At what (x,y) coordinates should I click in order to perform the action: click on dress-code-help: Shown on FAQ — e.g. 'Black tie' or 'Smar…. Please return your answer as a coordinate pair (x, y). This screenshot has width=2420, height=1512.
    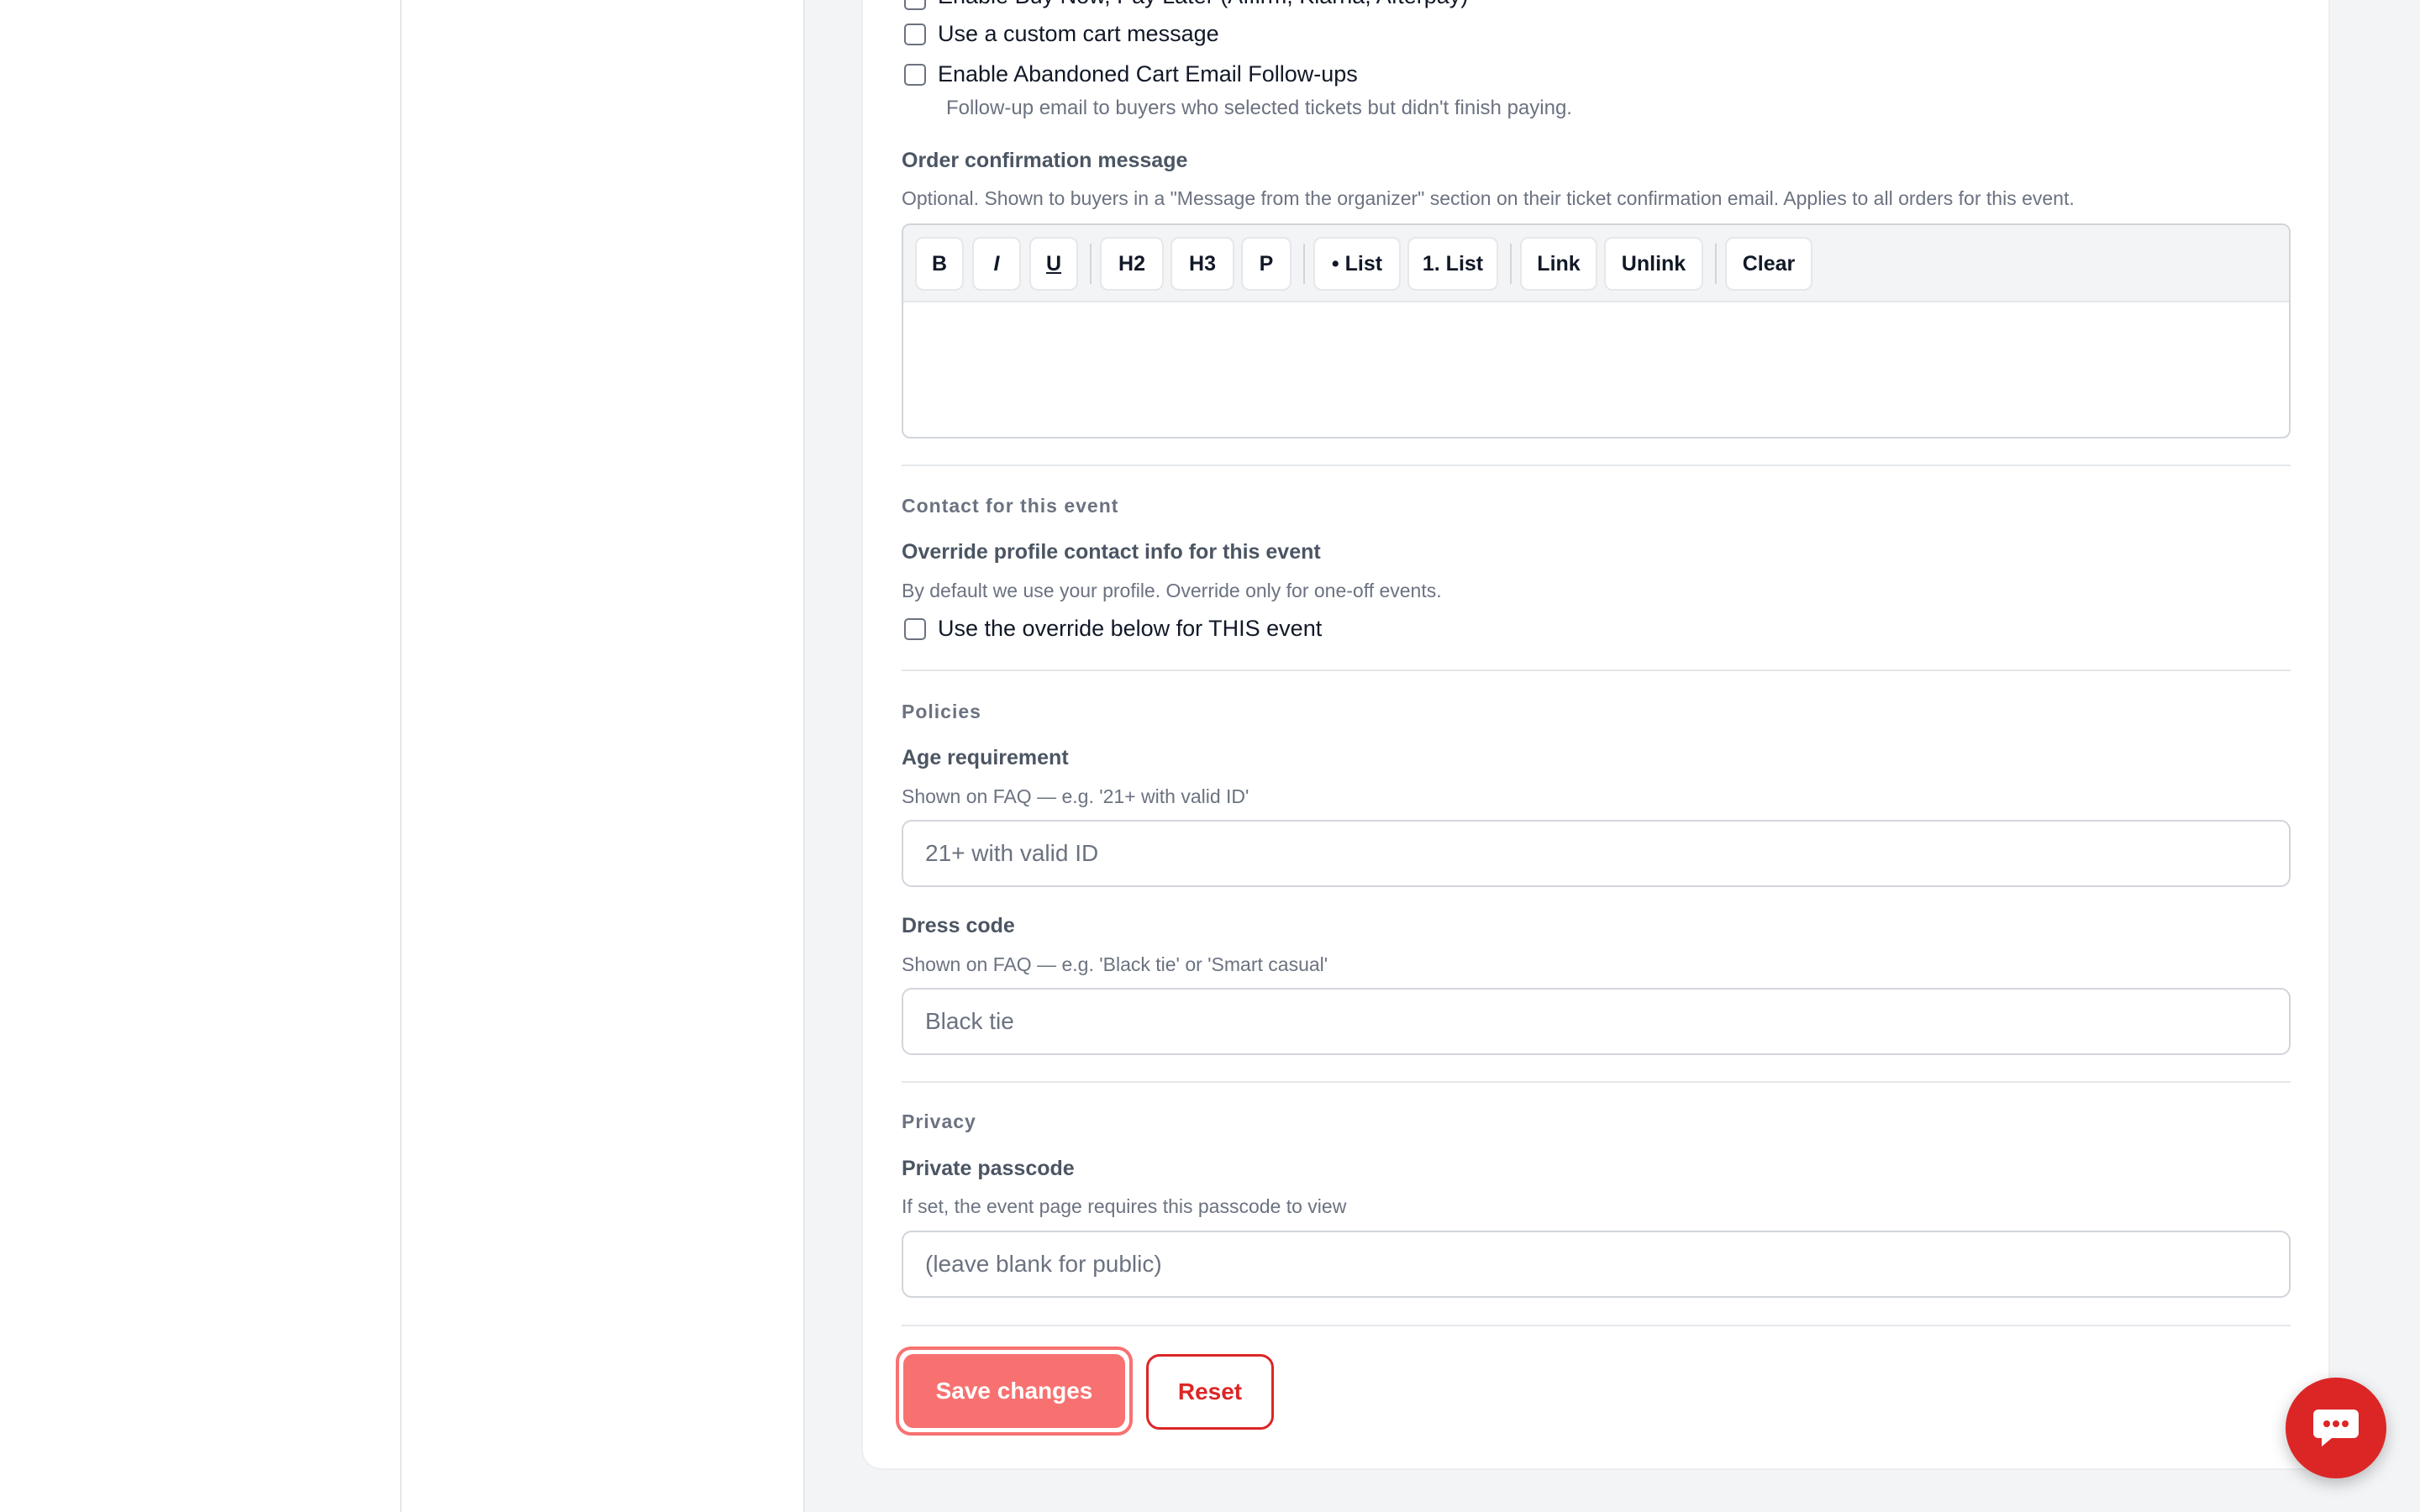
    Looking at the image, I should click on (1115, 964).